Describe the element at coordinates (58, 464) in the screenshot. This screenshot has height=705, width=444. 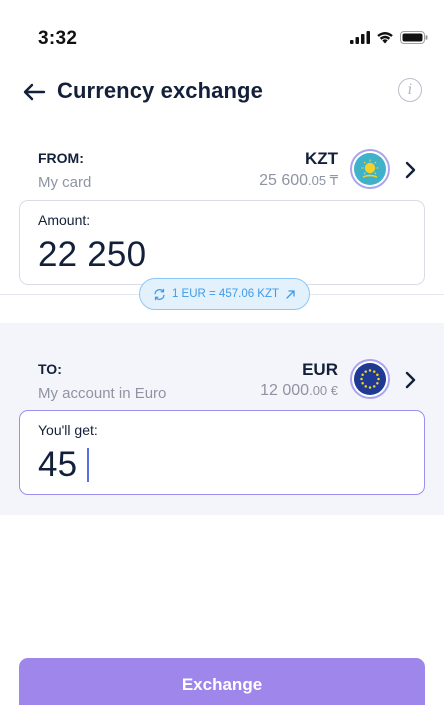
I see `receive-amount-value: 45` at that location.